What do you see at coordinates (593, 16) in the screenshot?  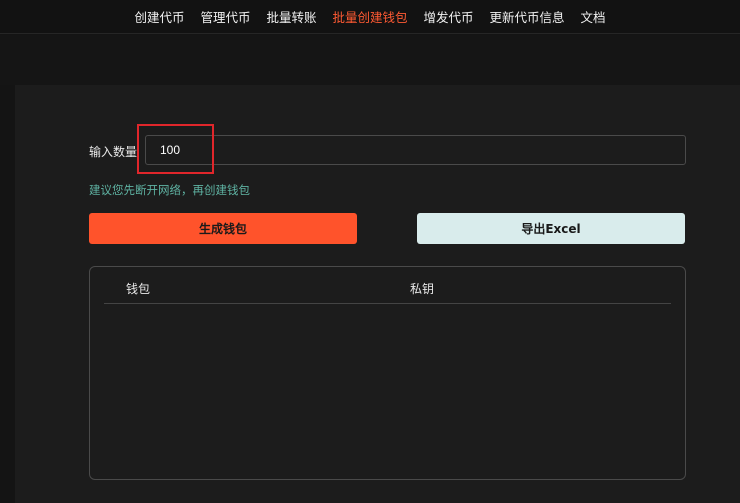 I see `nav-docs: 文档` at bounding box center [593, 16].